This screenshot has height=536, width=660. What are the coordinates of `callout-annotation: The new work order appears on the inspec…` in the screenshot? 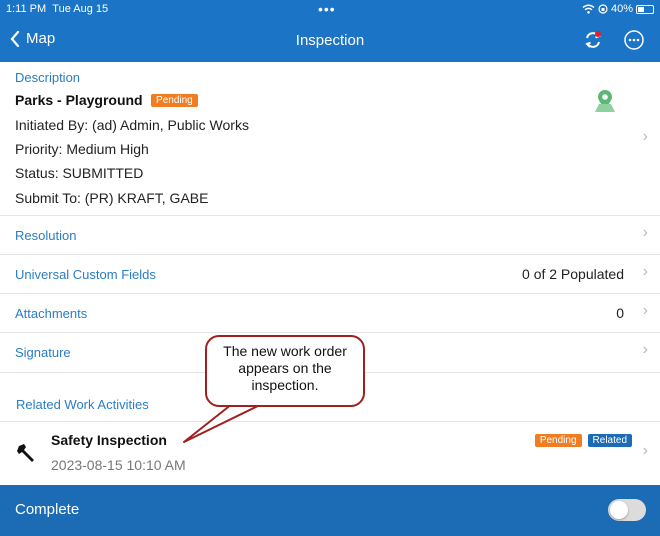 It's located at (285, 371).